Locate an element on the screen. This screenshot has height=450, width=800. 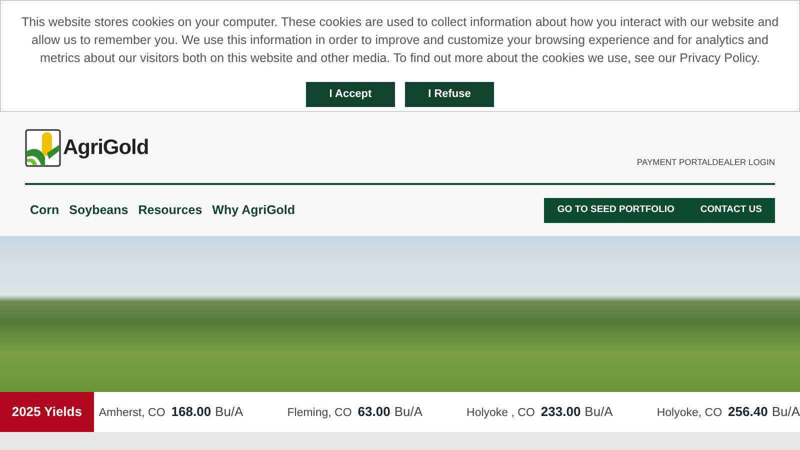
nav-link: Resources is located at coordinates (170, 210).